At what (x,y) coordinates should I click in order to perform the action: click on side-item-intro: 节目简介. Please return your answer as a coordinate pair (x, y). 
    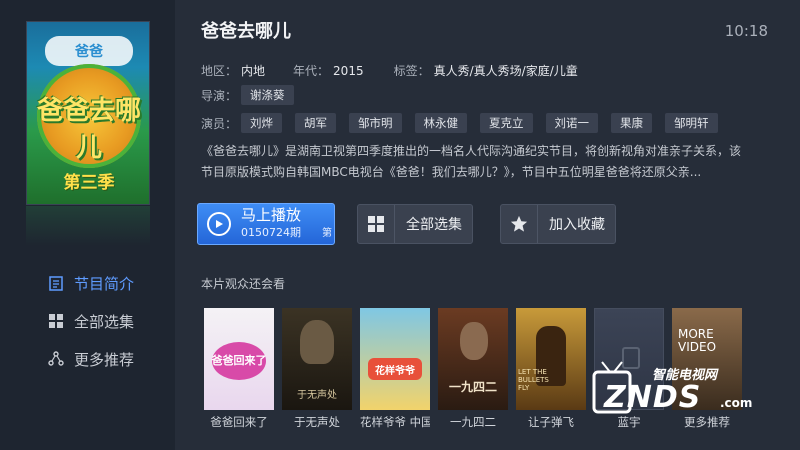
    Looking at the image, I should click on (91, 283).